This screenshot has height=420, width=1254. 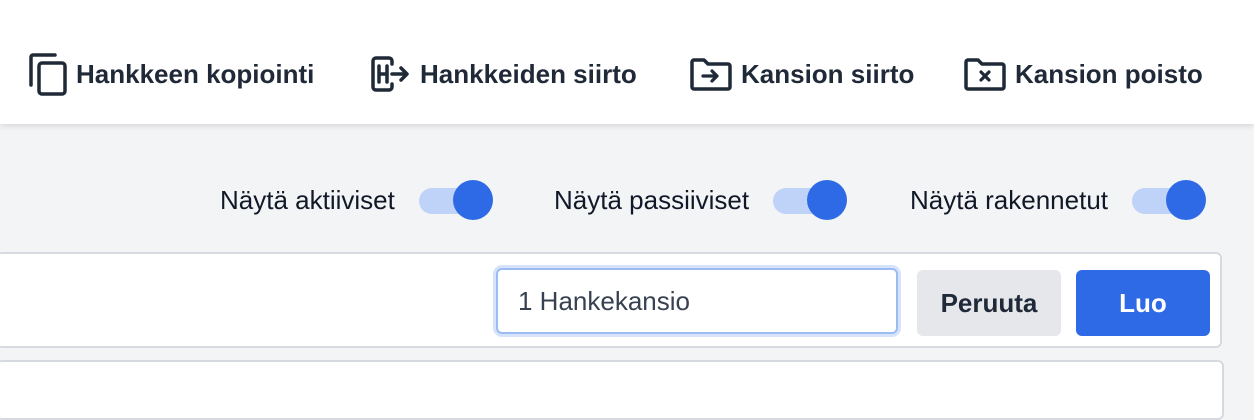 I want to click on move-folder-label: Kansion siirto, so click(x=828, y=73).